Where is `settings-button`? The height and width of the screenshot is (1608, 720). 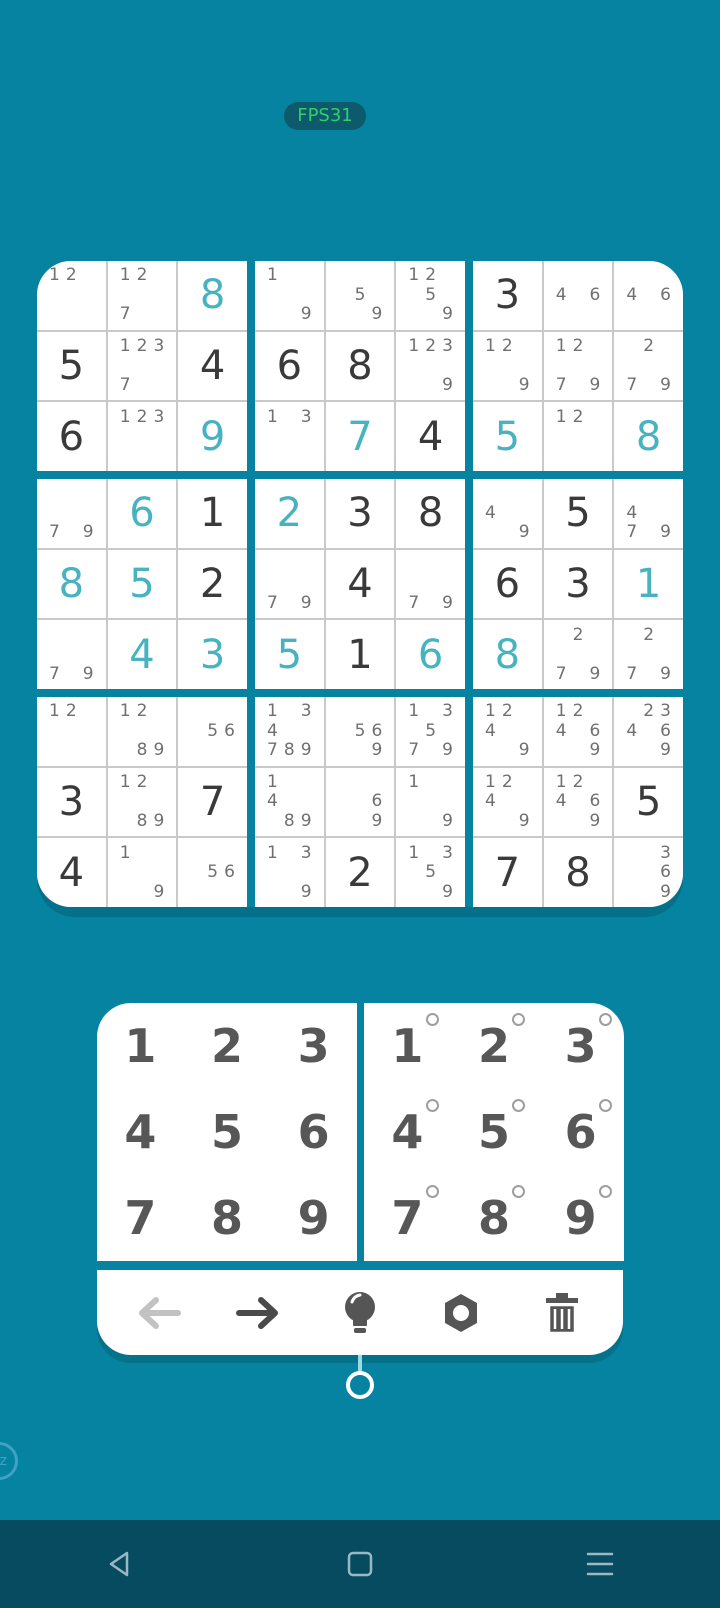 settings-button is located at coordinates (461, 1313).